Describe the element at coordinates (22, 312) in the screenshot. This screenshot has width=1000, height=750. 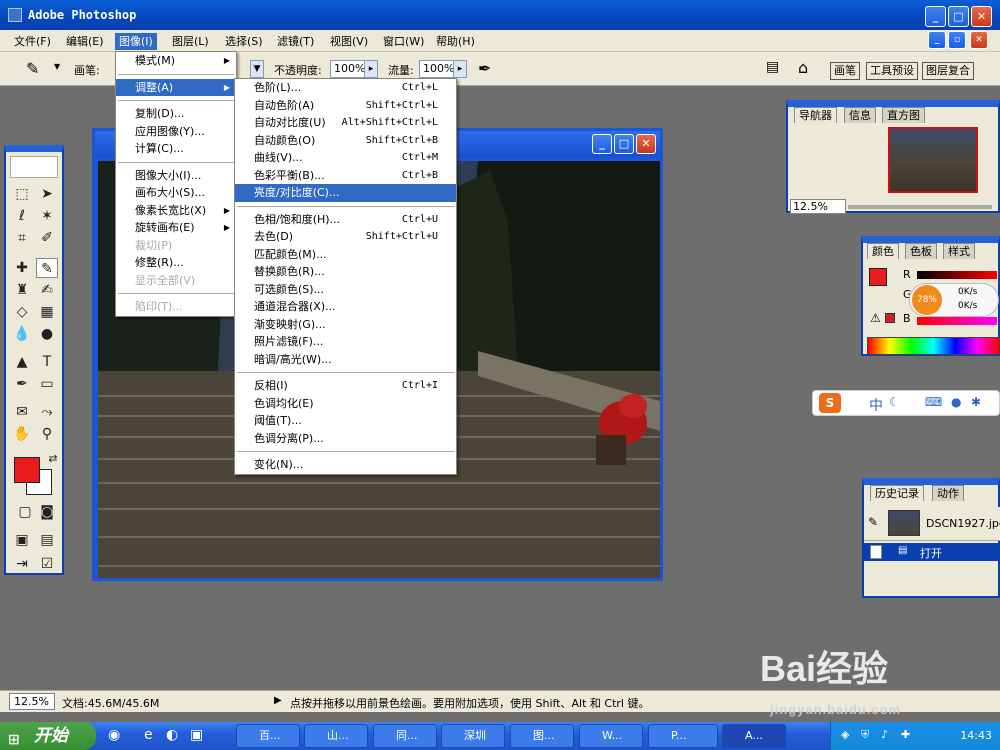
I see `eraser-tool-icon: ◇` at that location.